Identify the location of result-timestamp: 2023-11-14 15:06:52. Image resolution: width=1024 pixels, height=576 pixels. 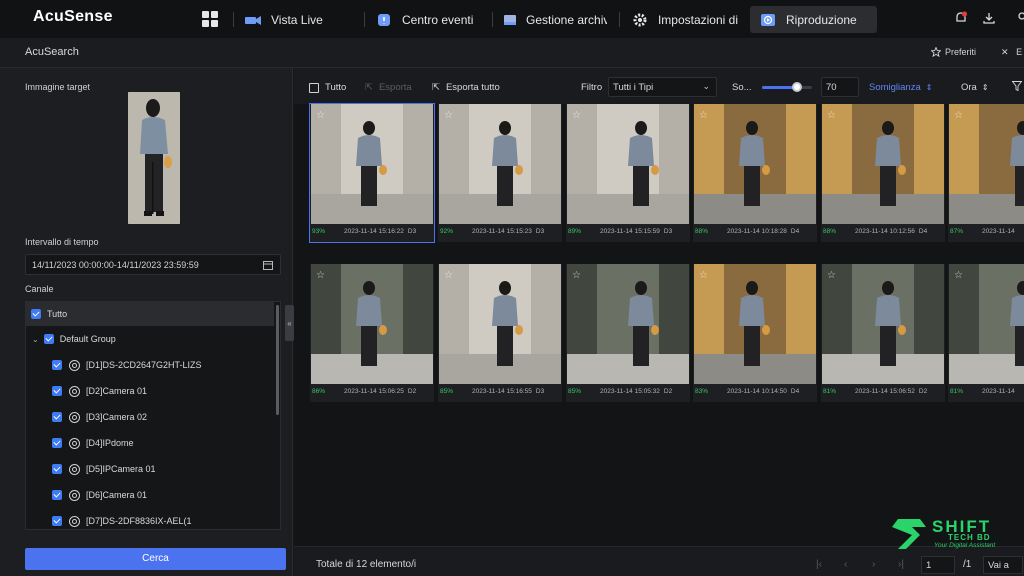
(885, 391).